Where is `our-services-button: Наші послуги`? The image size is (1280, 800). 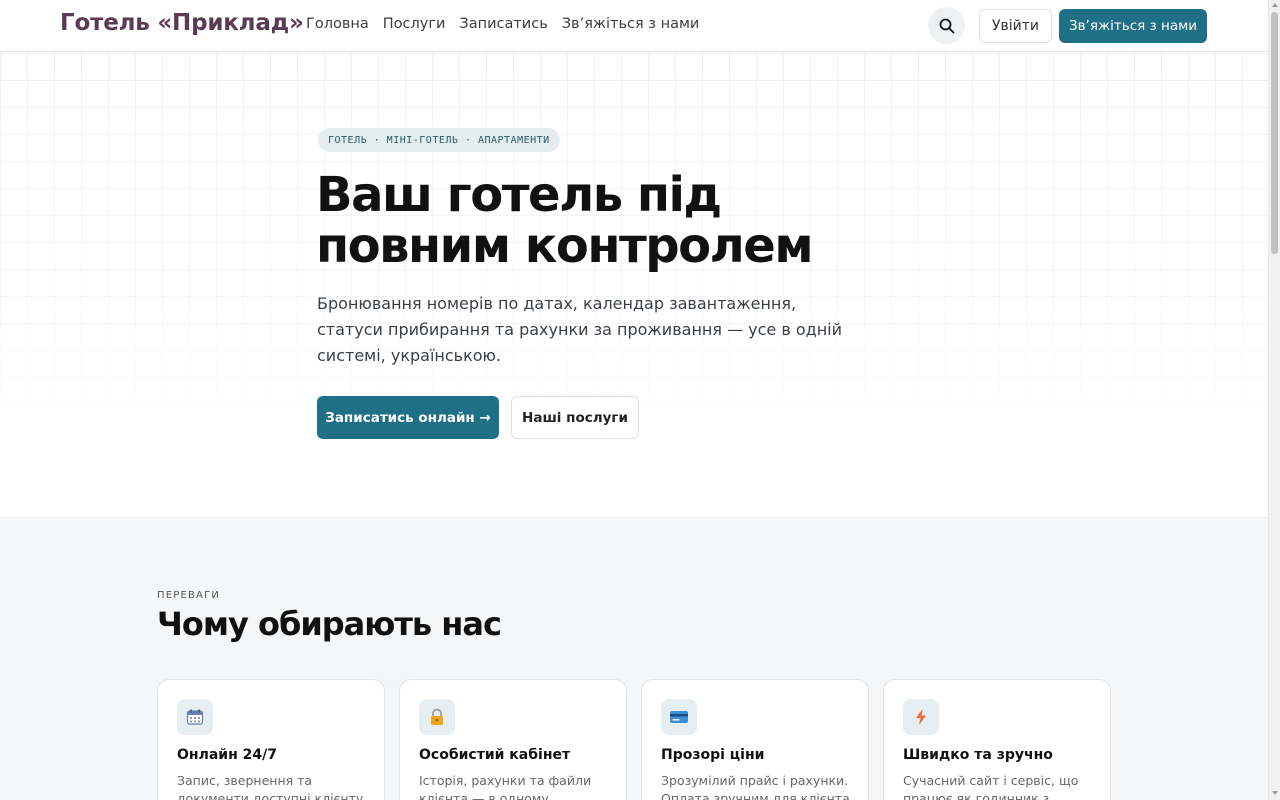
our-services-button: Наші послуги is located at coordinates (575, 417).